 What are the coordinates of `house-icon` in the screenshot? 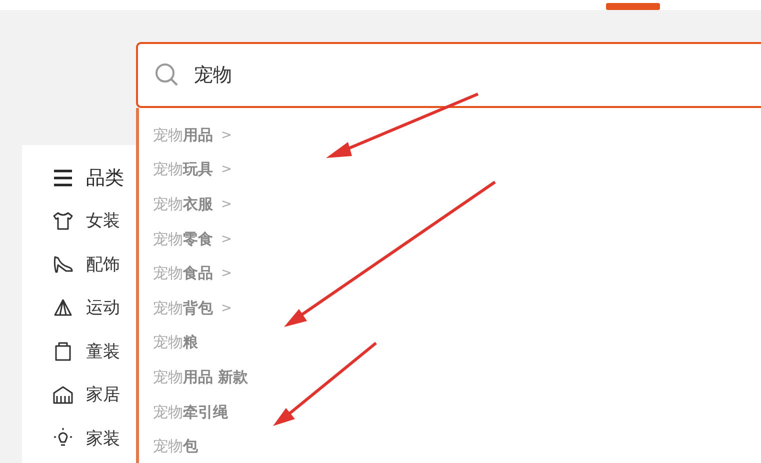 It's located at (63, 395).